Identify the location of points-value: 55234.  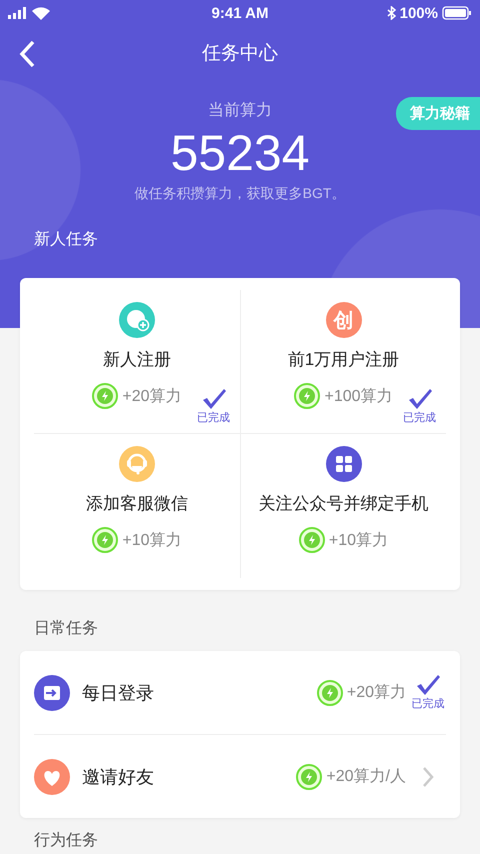
(240, 153).